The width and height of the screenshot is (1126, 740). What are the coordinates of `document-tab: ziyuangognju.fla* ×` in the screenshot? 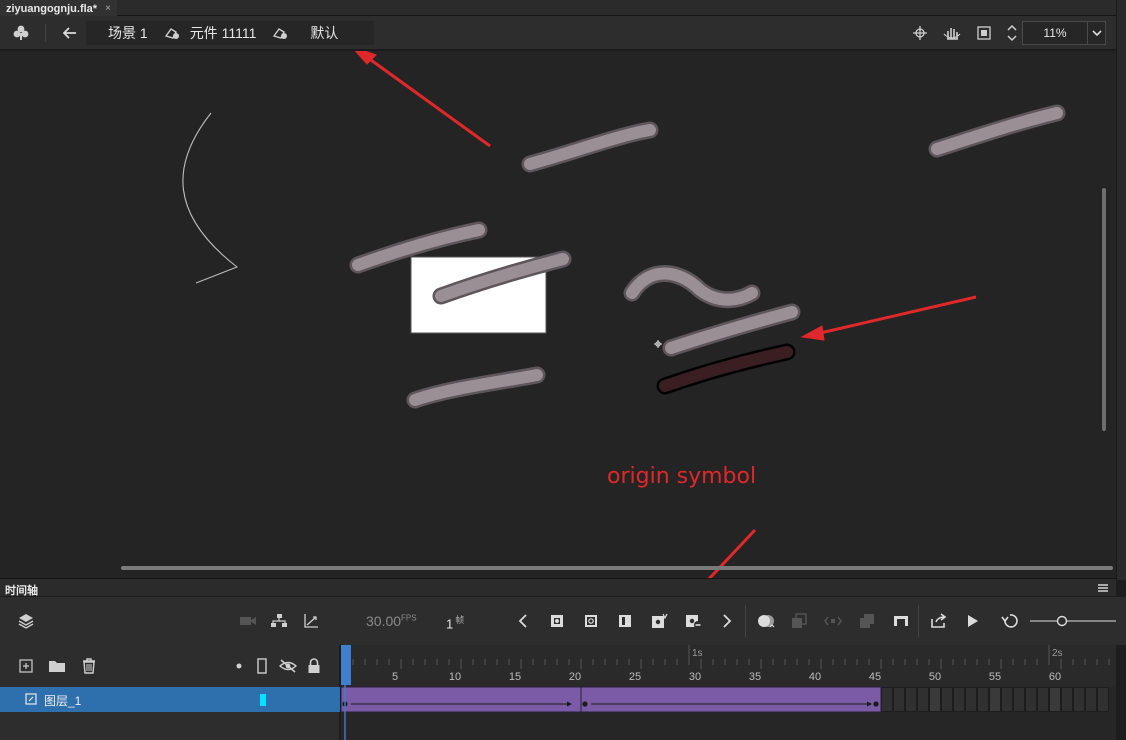 It's located at (58, 8).